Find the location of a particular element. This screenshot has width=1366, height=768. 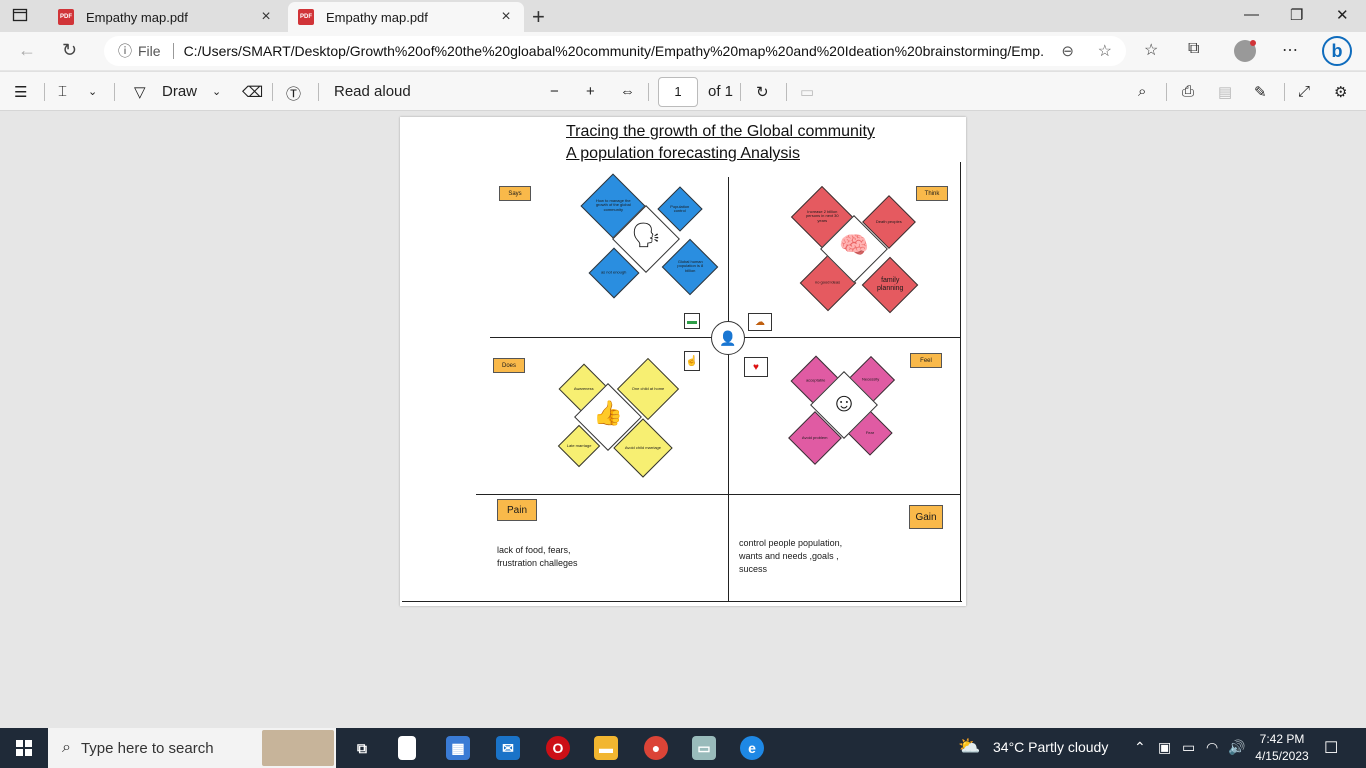

brain-head-icon: 🧠 is located at coordinates (854, 245).